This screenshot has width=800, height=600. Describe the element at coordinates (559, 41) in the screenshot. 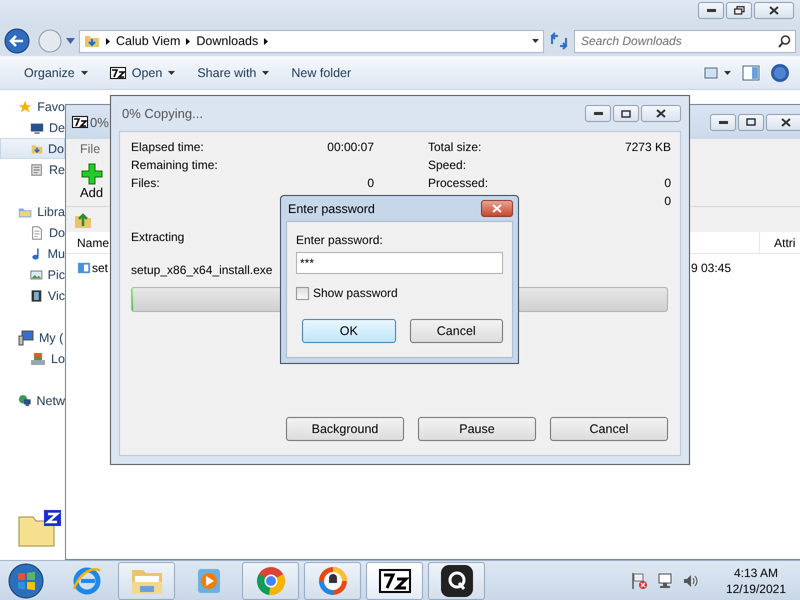

I see `refresh-icon` at that location.